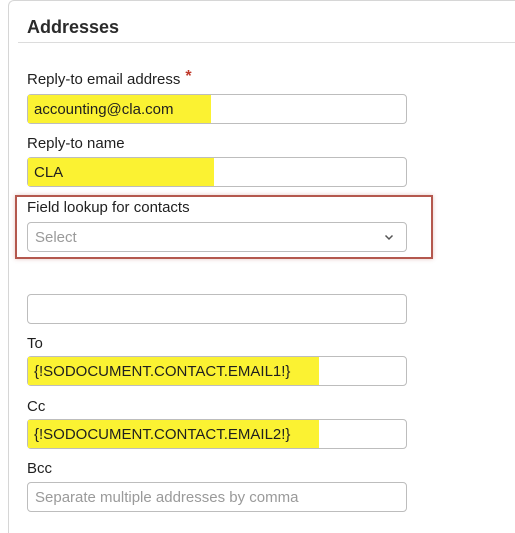 Image resolution: width=515 pixels, height=533 pixels. Describe the element at coordinates (266, 42) in the screenshot. I see `section-divider` at that location.